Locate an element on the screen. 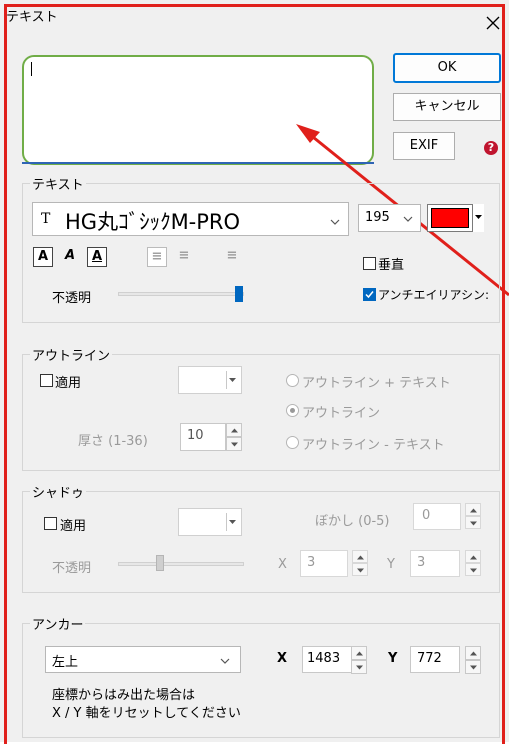  anchor-x-up is located at coordinates (359, 653).